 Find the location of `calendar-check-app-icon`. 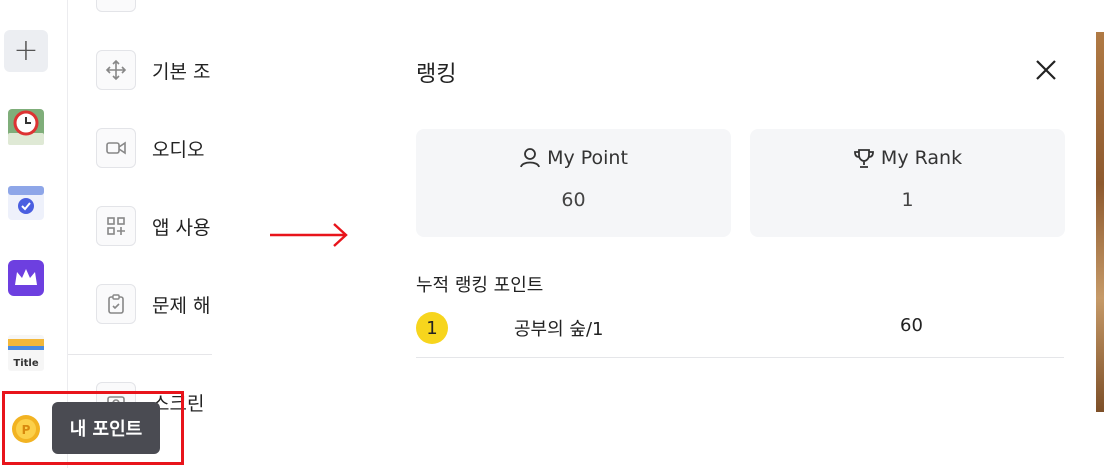

calendar-check-app-icon is located at coordinates (26, 202).